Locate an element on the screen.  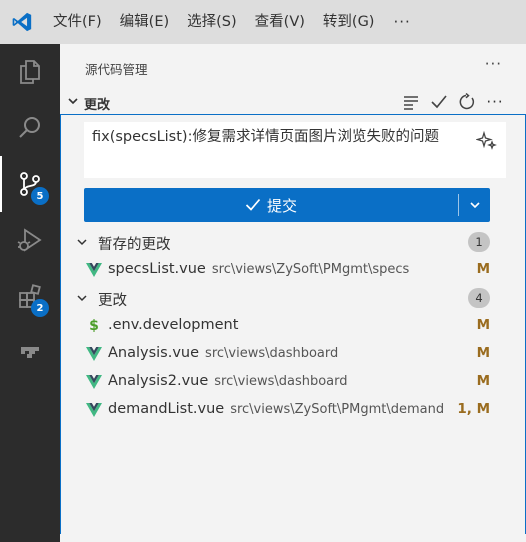
sidebar-more-button: ··· is located at coordinates (493, 64).